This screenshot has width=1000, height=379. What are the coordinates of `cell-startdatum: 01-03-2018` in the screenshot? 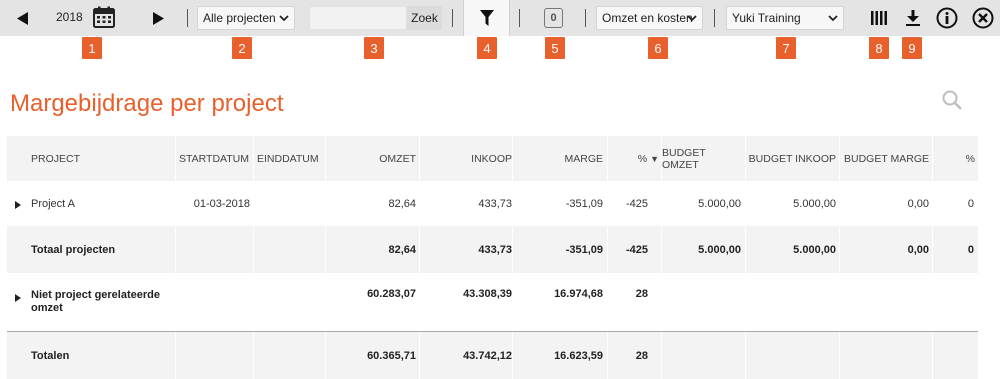 It's located at (221, 203).